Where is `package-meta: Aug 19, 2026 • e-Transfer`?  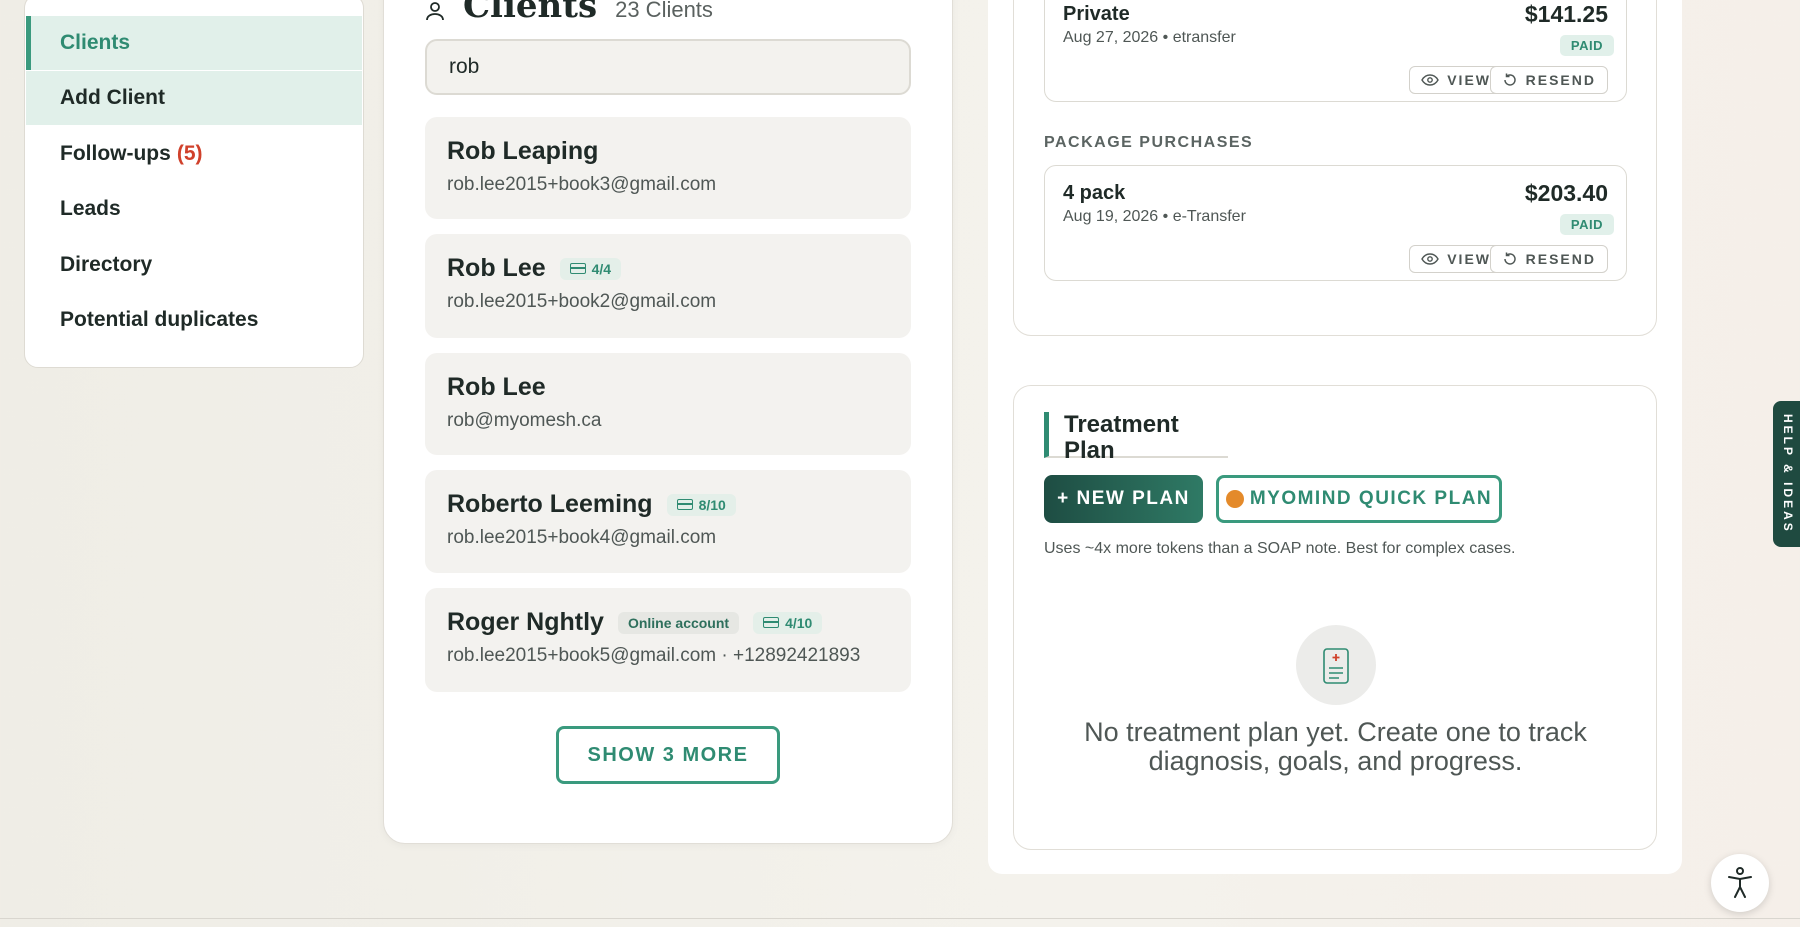
package-meta: Aug 19, 2026 • e-Transfer is located at coordinates (1154, 216).